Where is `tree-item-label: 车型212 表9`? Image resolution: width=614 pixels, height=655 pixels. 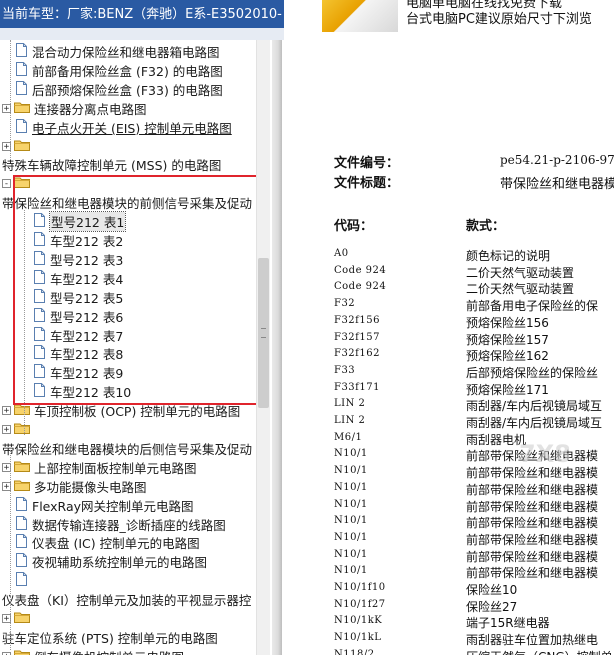 tree-item-label: 车型212 表9 is located at coordinates (87, 374).